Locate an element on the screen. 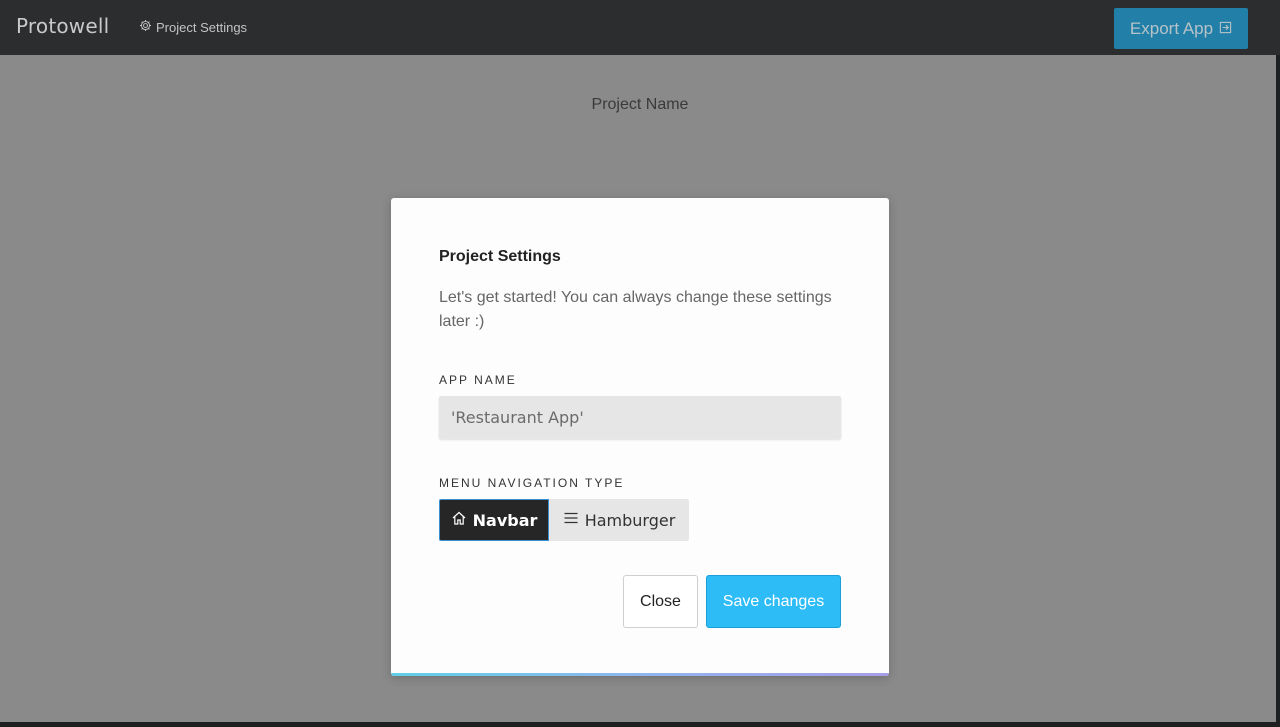 This screenshot has width=1280, height=727. menu-navigation-type-label: MENU NAVIGATION TYPE is located at coordinates (532, 483).